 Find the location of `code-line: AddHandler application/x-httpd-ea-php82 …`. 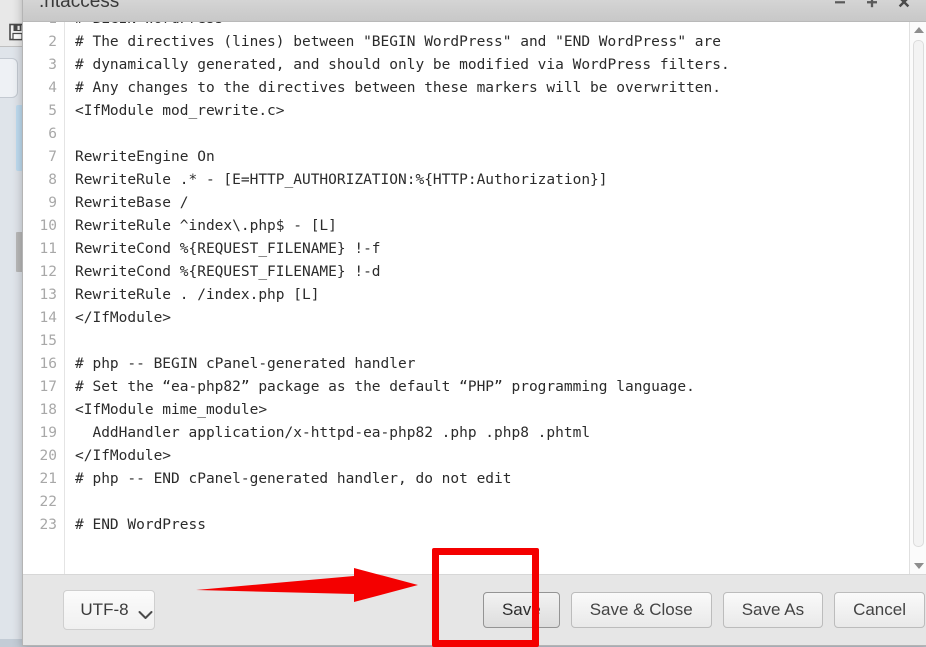

code-line: AddHandler application/x-httpd-ea-php82 … is located at coordinates (492, 433).